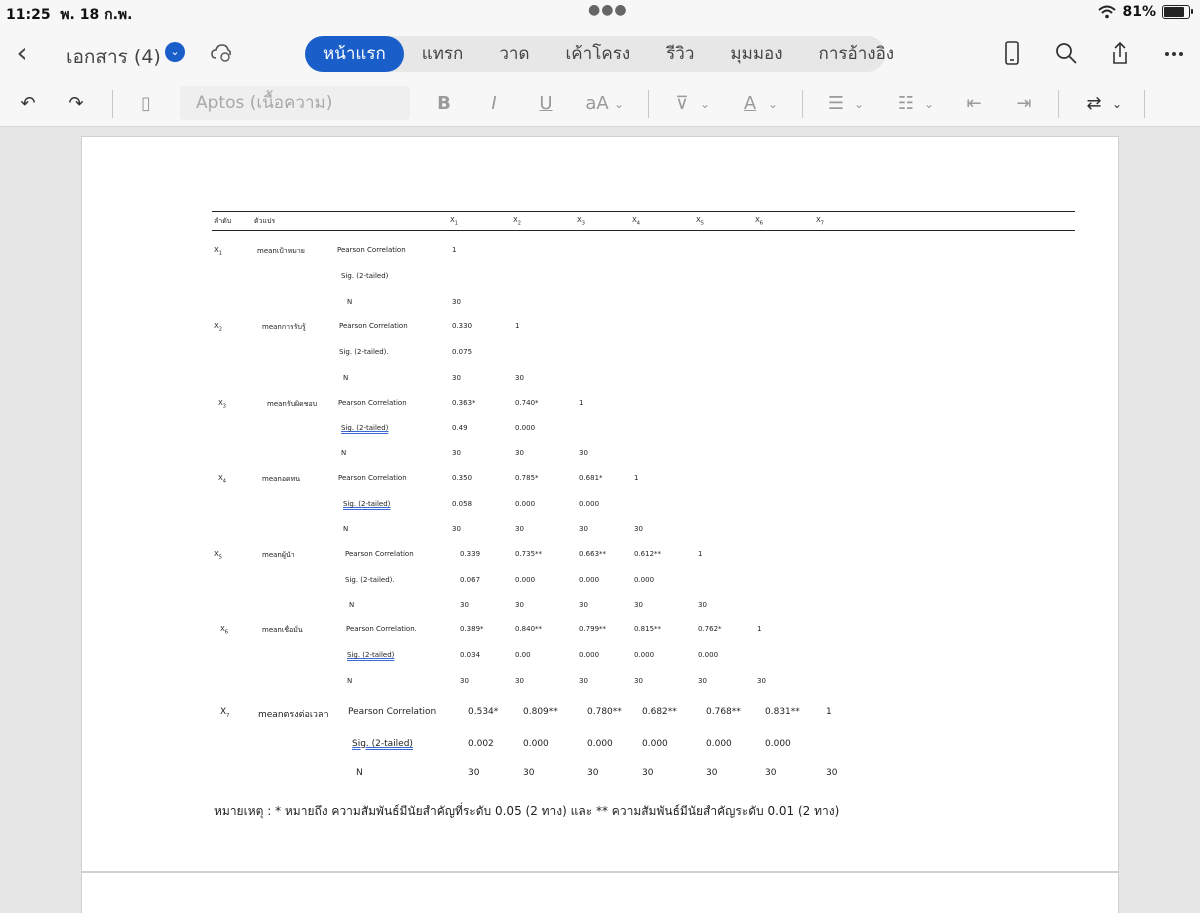 The image size is (1200, 913). Describe the element at coordinates (680, 54) in the screenshot. I see `tab-review: รีวิว` at that location.